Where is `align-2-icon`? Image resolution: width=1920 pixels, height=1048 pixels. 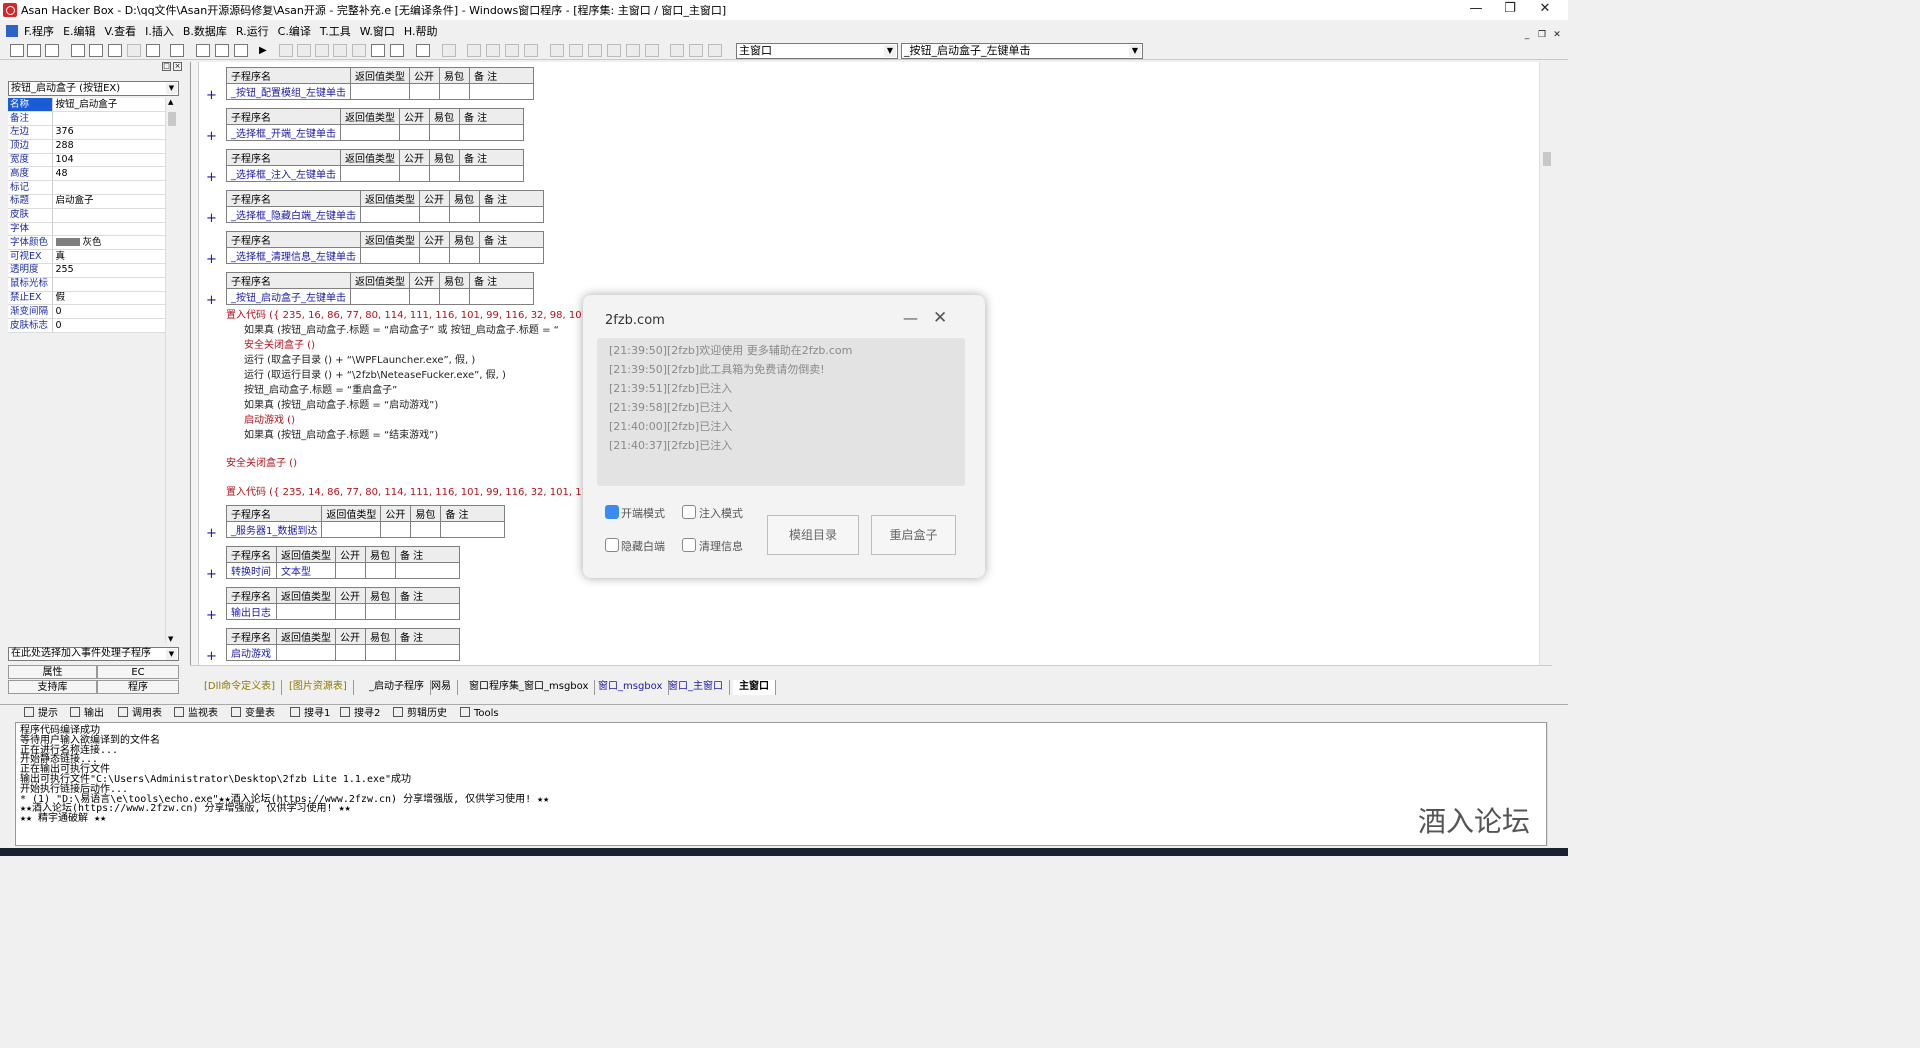
align-2-icon is located at coordinates (474, 50).